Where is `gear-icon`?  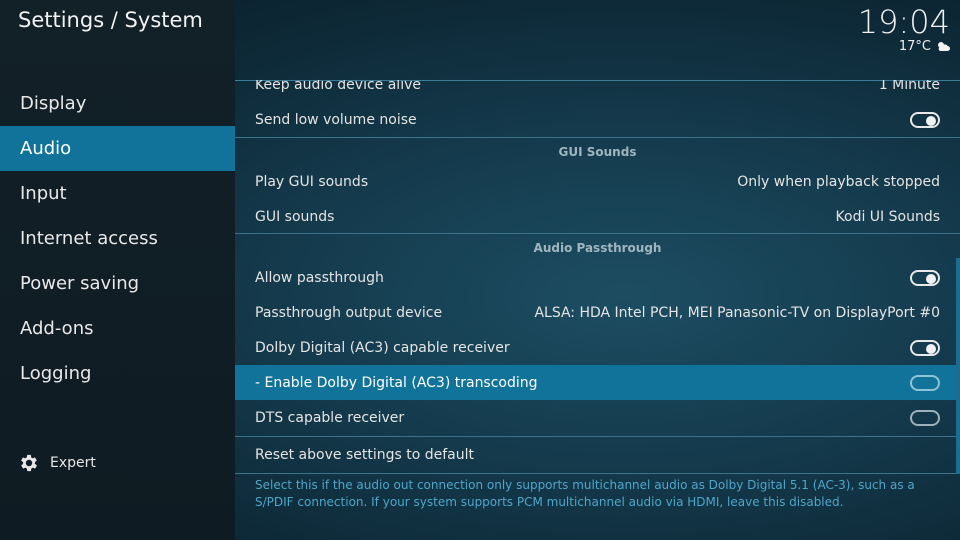
gear-icon is located at coordinates (29, 463).